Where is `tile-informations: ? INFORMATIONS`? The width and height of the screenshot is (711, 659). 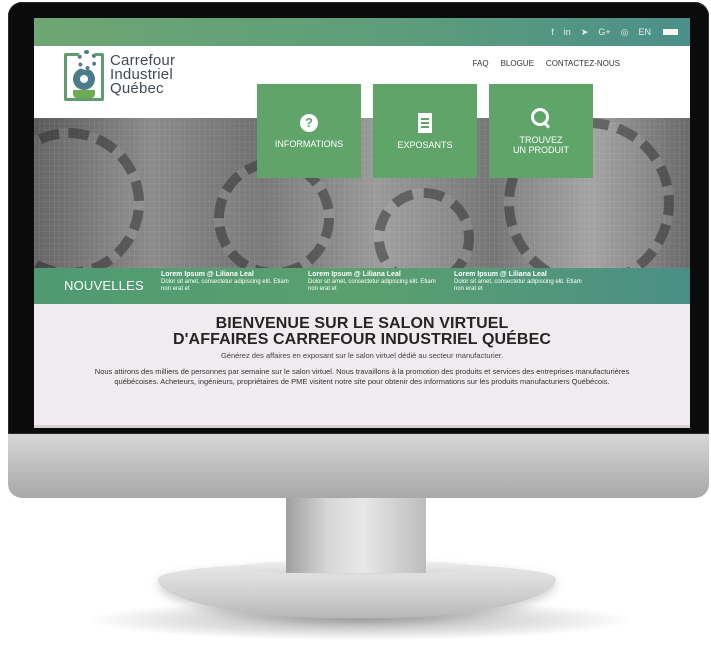
tile-informations: ? INFORMATIONS is located at coordinates (309, 131).